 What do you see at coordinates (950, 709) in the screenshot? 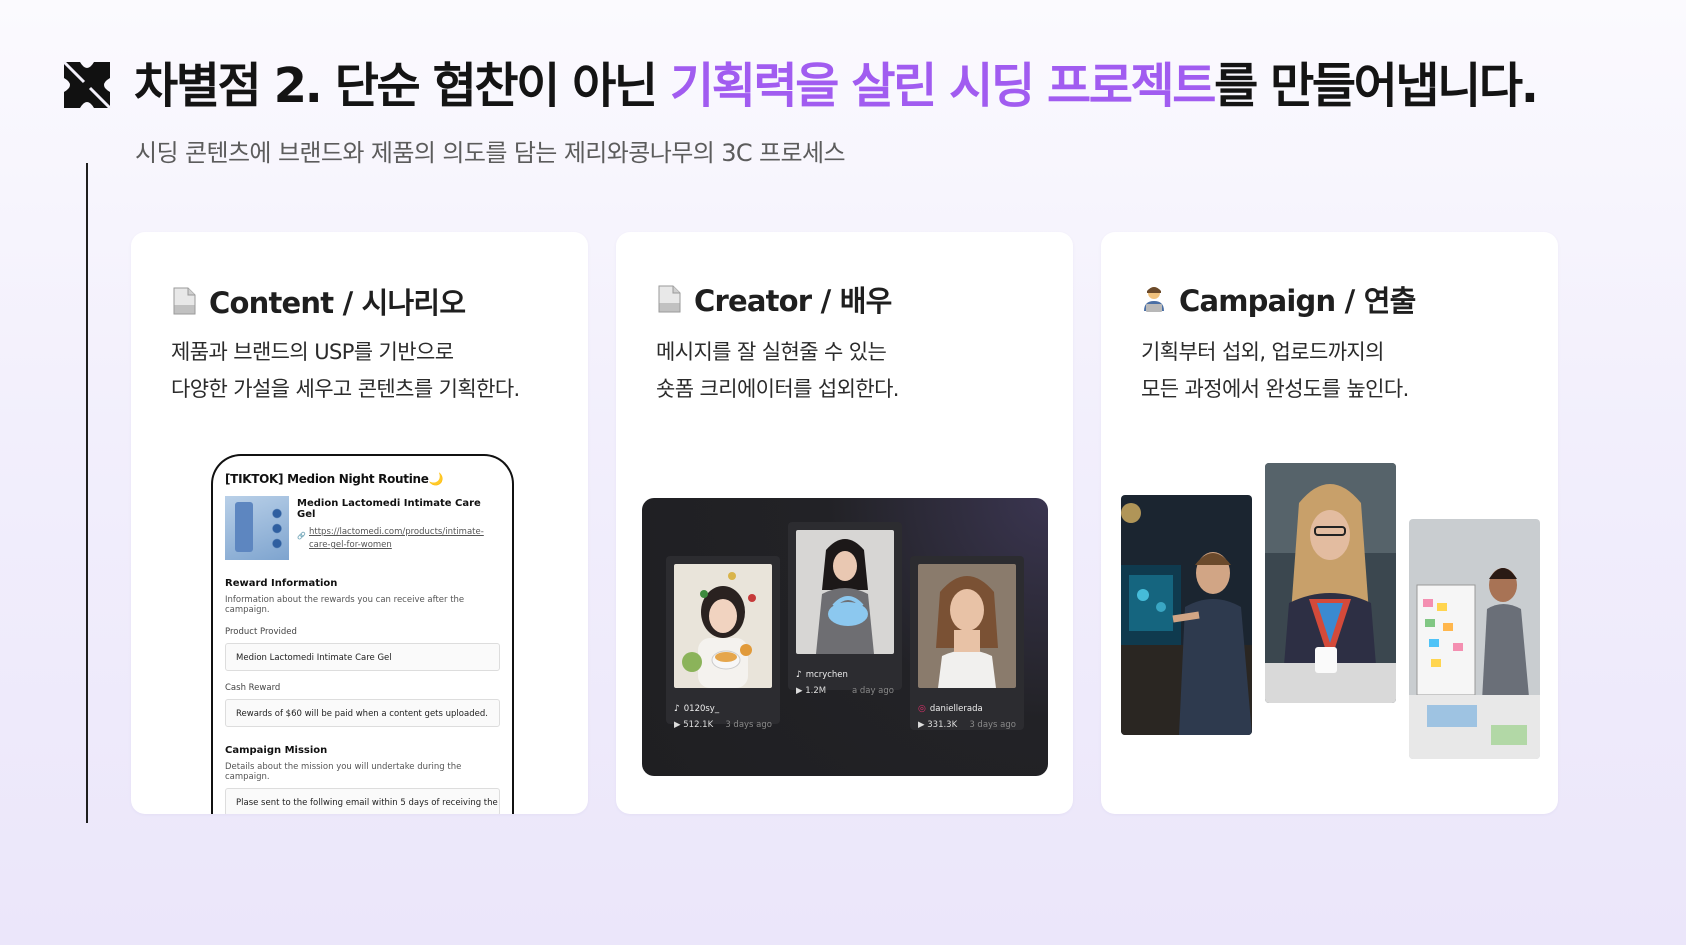
I see `creator-name: ◎ daniellerada` at bounding box center [950, 709].